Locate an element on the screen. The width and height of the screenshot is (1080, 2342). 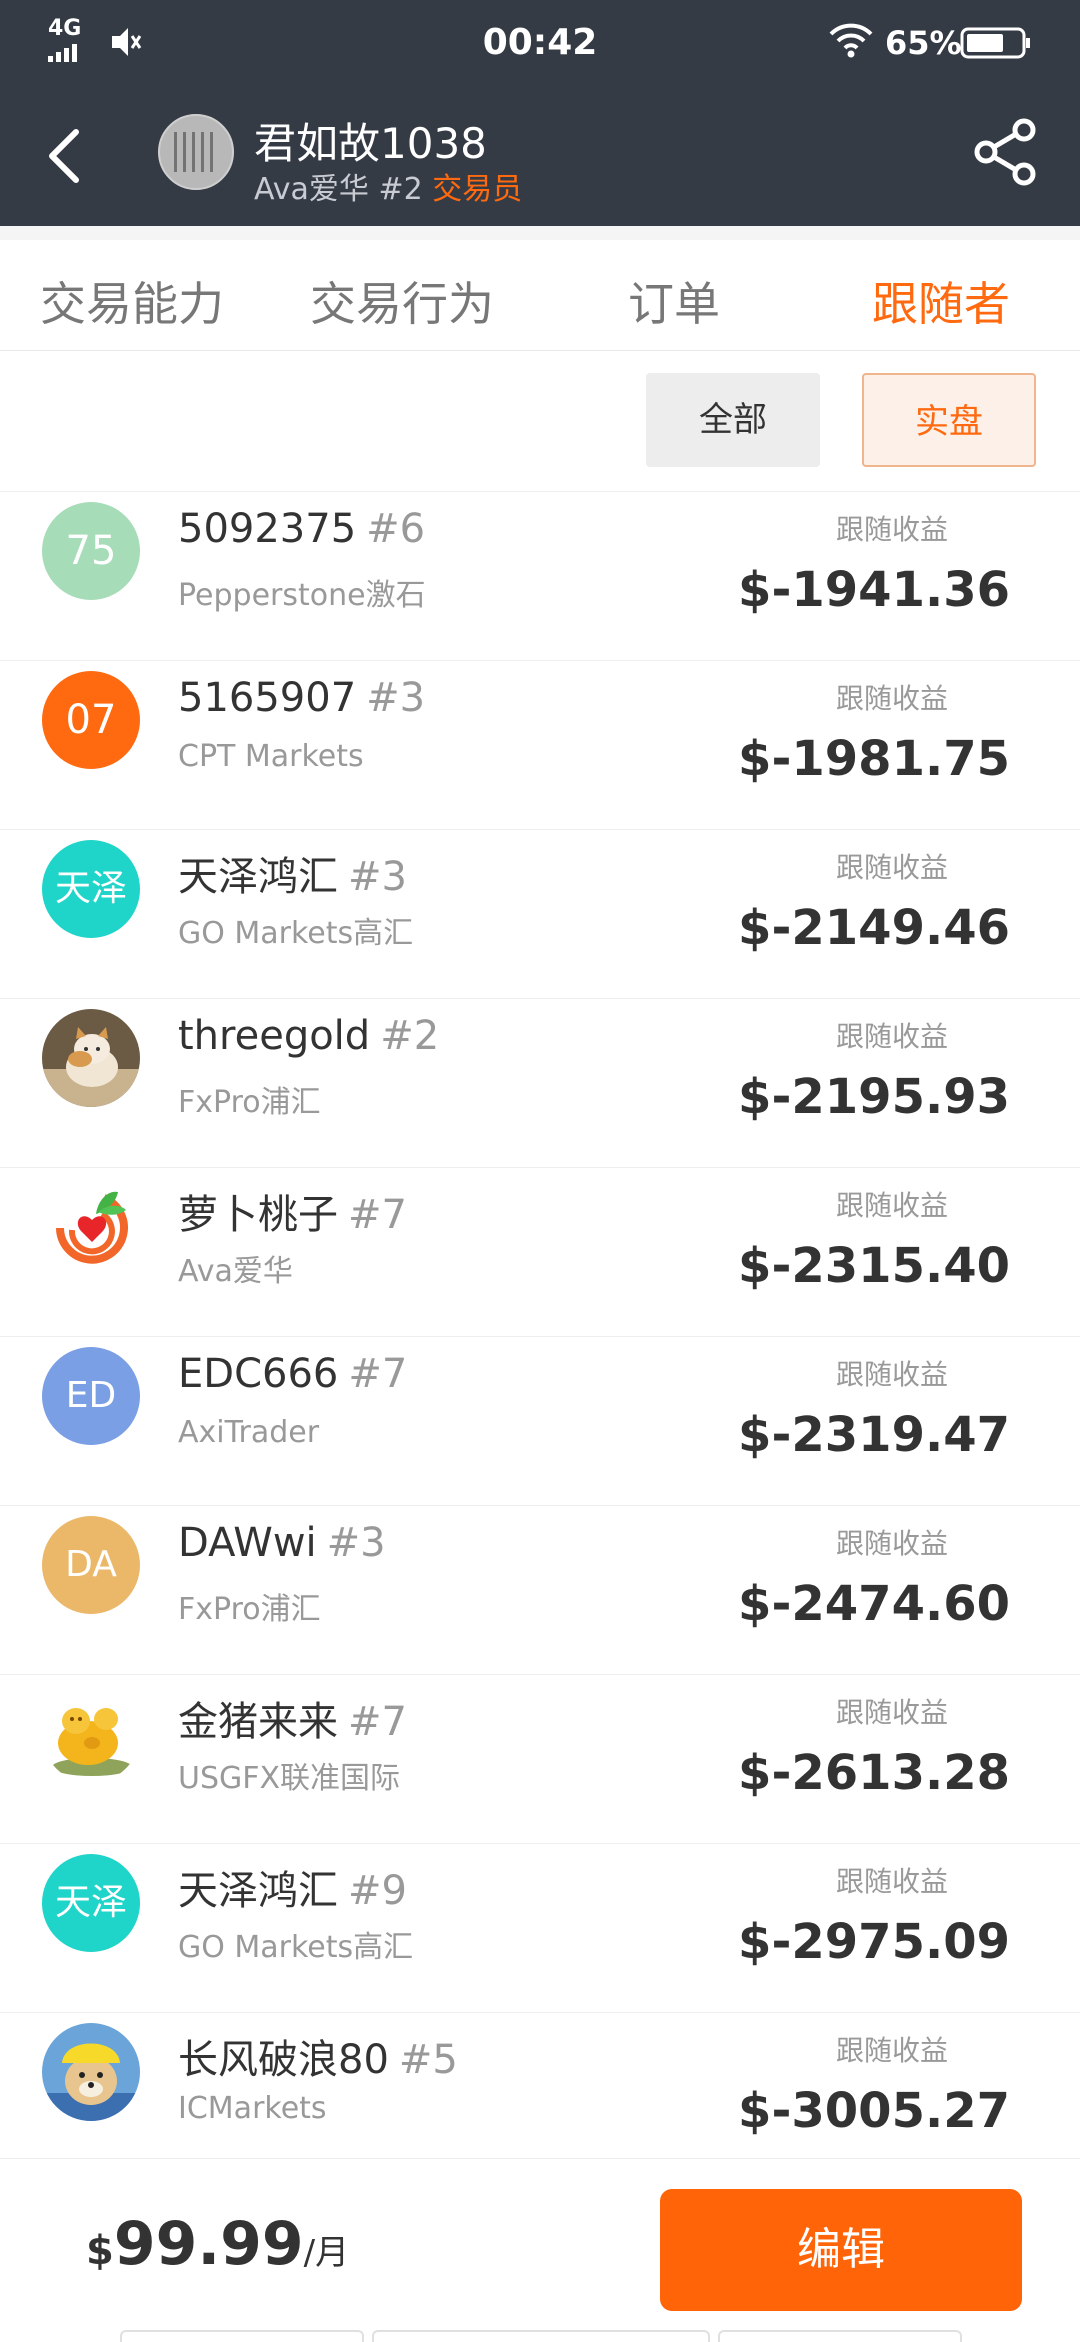
follower-rank: #5 is located at coordinates (428, 2060).